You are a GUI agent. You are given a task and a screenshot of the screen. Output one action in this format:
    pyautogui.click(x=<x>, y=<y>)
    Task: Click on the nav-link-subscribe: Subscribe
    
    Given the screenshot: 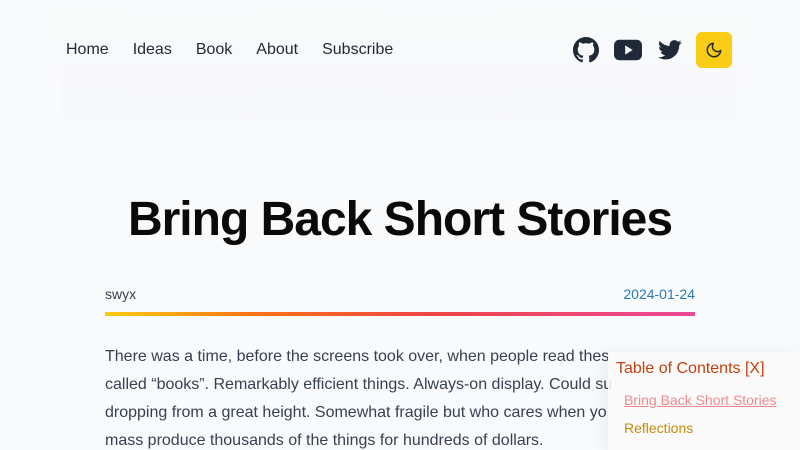 What is the action you would take?
    pyautogui.click(x=357, y=50)
    